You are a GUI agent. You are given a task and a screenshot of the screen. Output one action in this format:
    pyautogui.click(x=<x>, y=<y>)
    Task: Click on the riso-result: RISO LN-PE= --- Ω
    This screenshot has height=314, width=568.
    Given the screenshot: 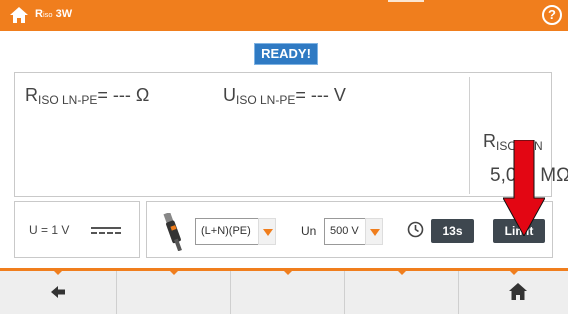 What is the action you would take?
    pyautogui.click(x=87, y=96)
    